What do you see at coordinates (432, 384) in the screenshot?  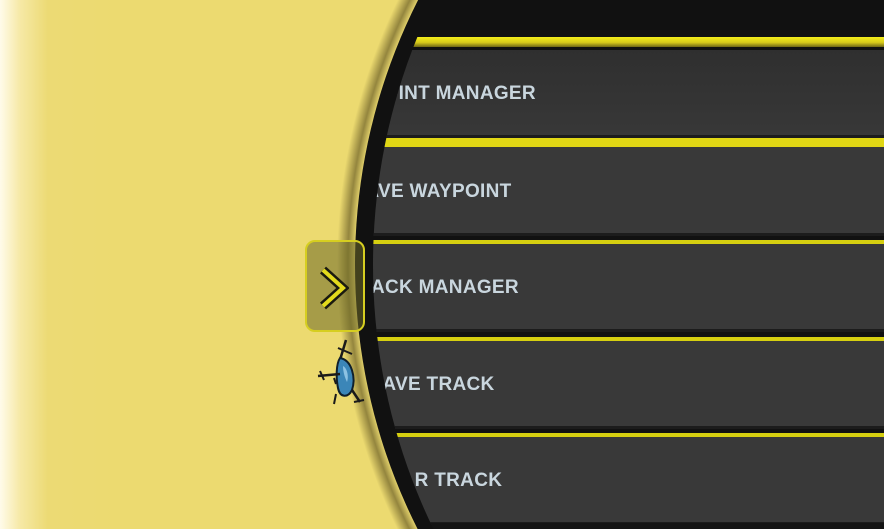 I see `save-track-label: SAVE TRACK` at bounding box center [432, 384].